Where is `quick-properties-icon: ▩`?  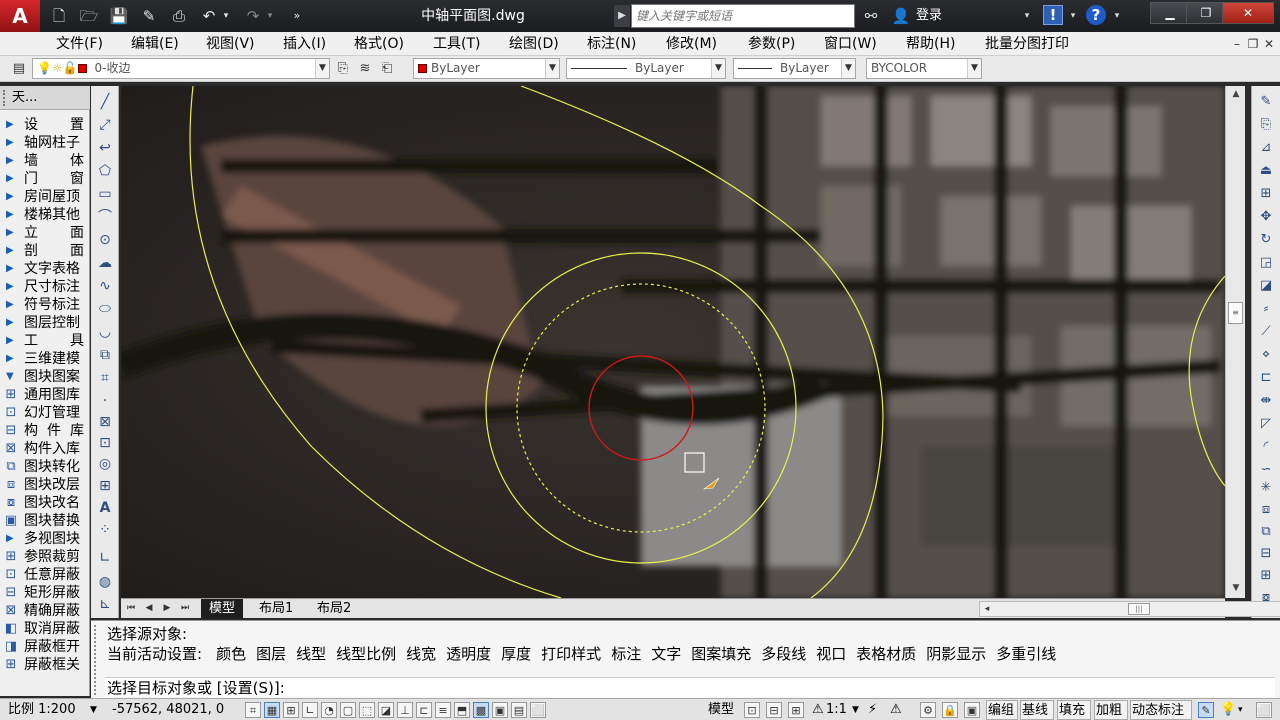 quick-properties-icon: ▩ is located at coordinates (481, 710).